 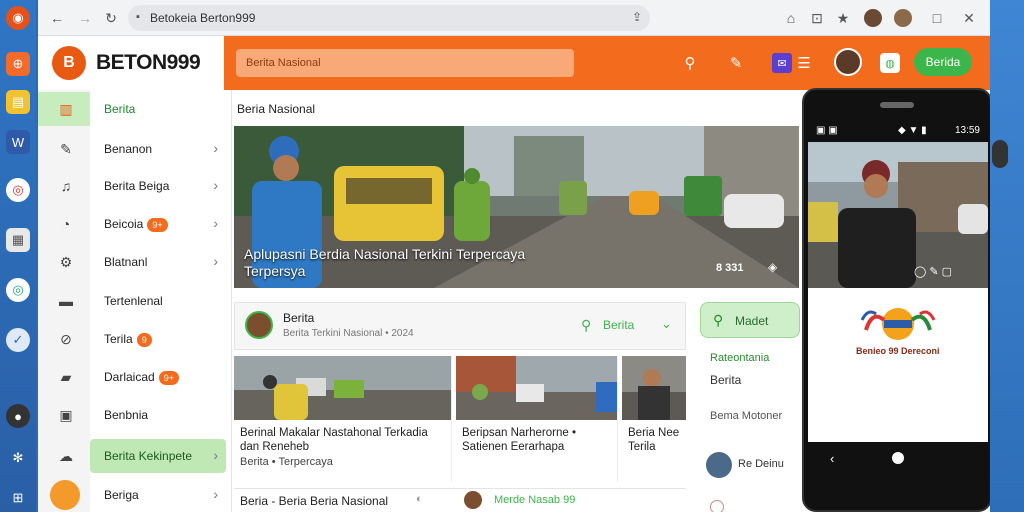 I want to click on phone-status-bar: ▣ ▣ ◆ ▼ ▮ 13:59, so click(x=898, y=131).